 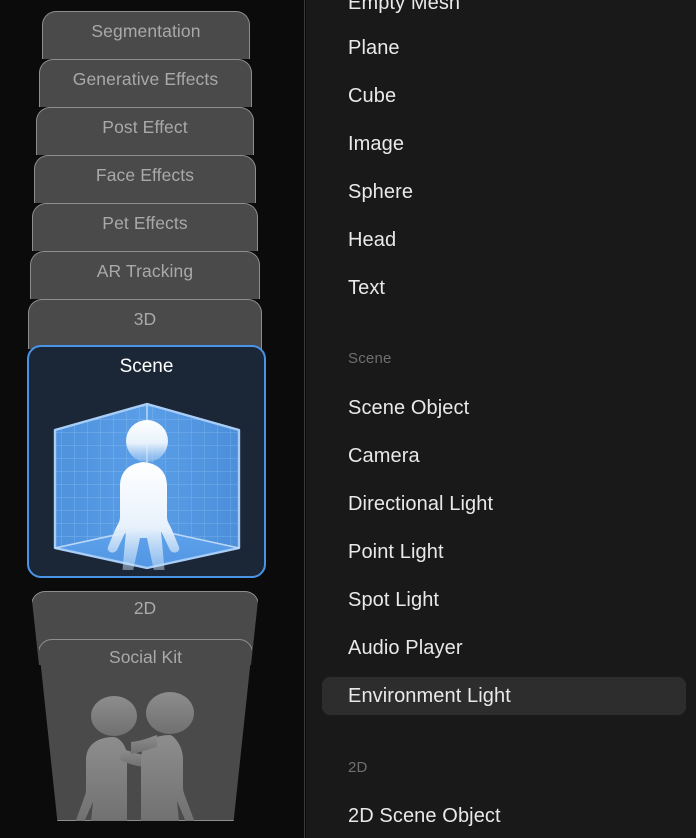 I want to click on category-tab-generative-effects: Generative Effects, so click(x=145, y=83).